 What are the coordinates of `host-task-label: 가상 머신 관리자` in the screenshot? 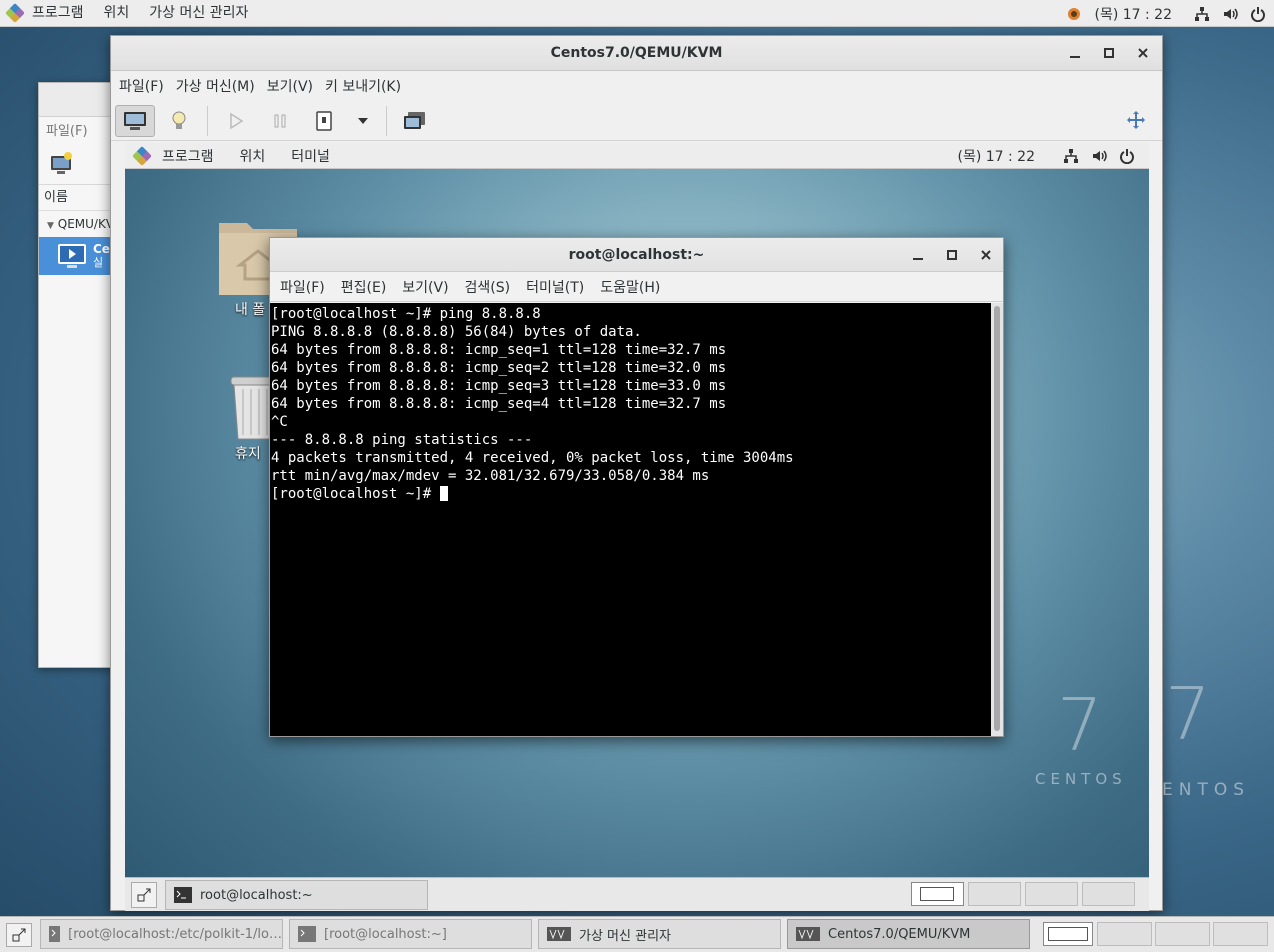 It's located at (625, 936).